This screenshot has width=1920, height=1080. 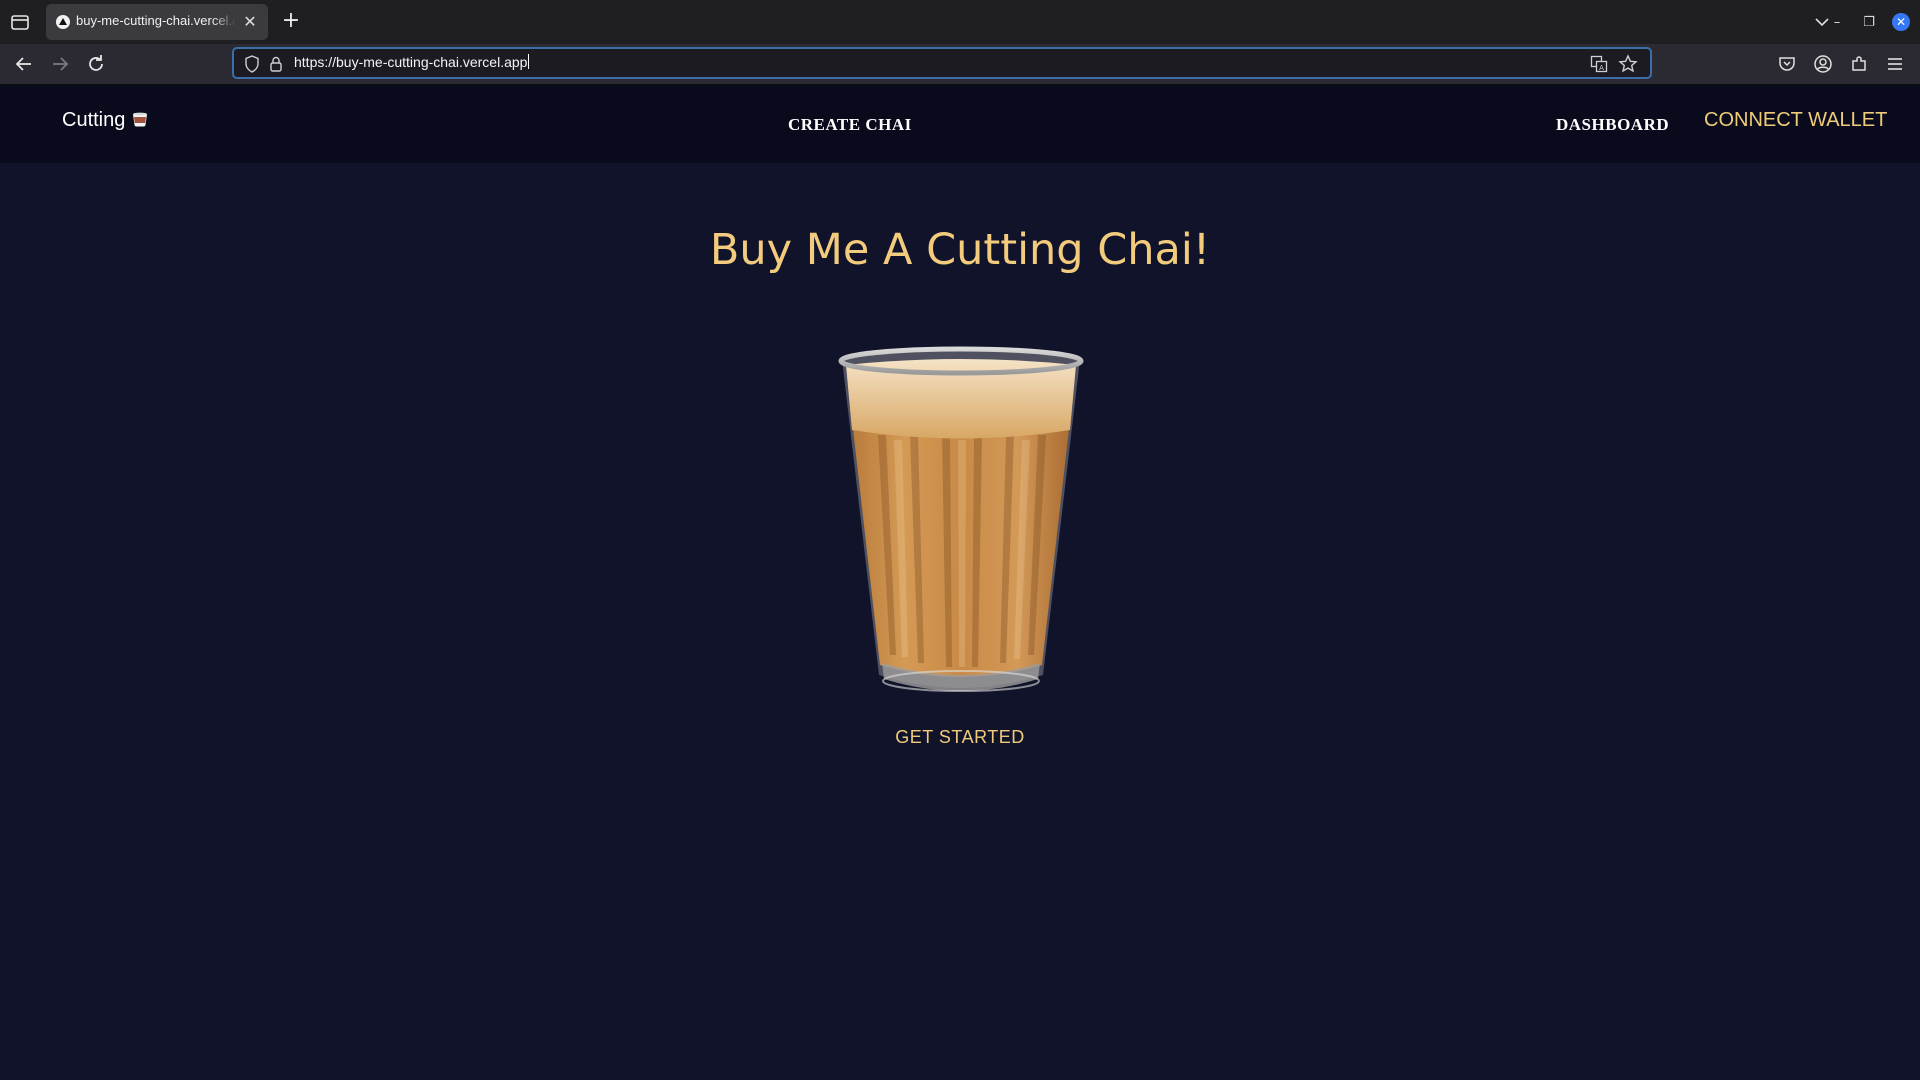 What do you see at coordinates (961, 519) in the screenshot?
I see `cutting-chai-glass-image` at bounding box center [961, 519].